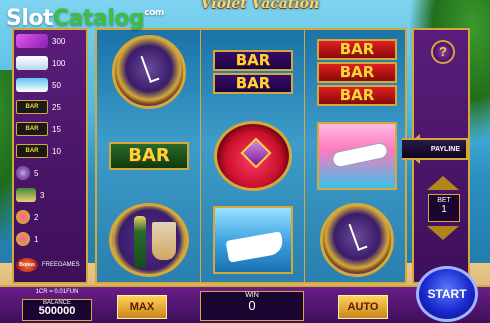 This screenshot has width=490, height=323. Describe the element at coordinates (42, 195) in the screenshot. I see `paytable-value: 3` at that location.